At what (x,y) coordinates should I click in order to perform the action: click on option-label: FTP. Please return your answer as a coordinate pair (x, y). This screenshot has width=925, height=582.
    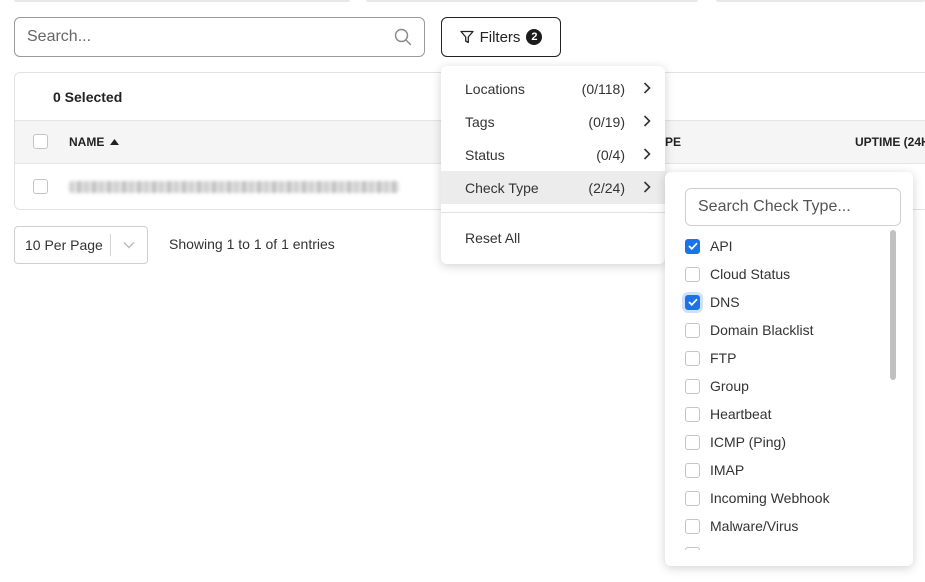
    Looking at the image, I should click on (723, 358).